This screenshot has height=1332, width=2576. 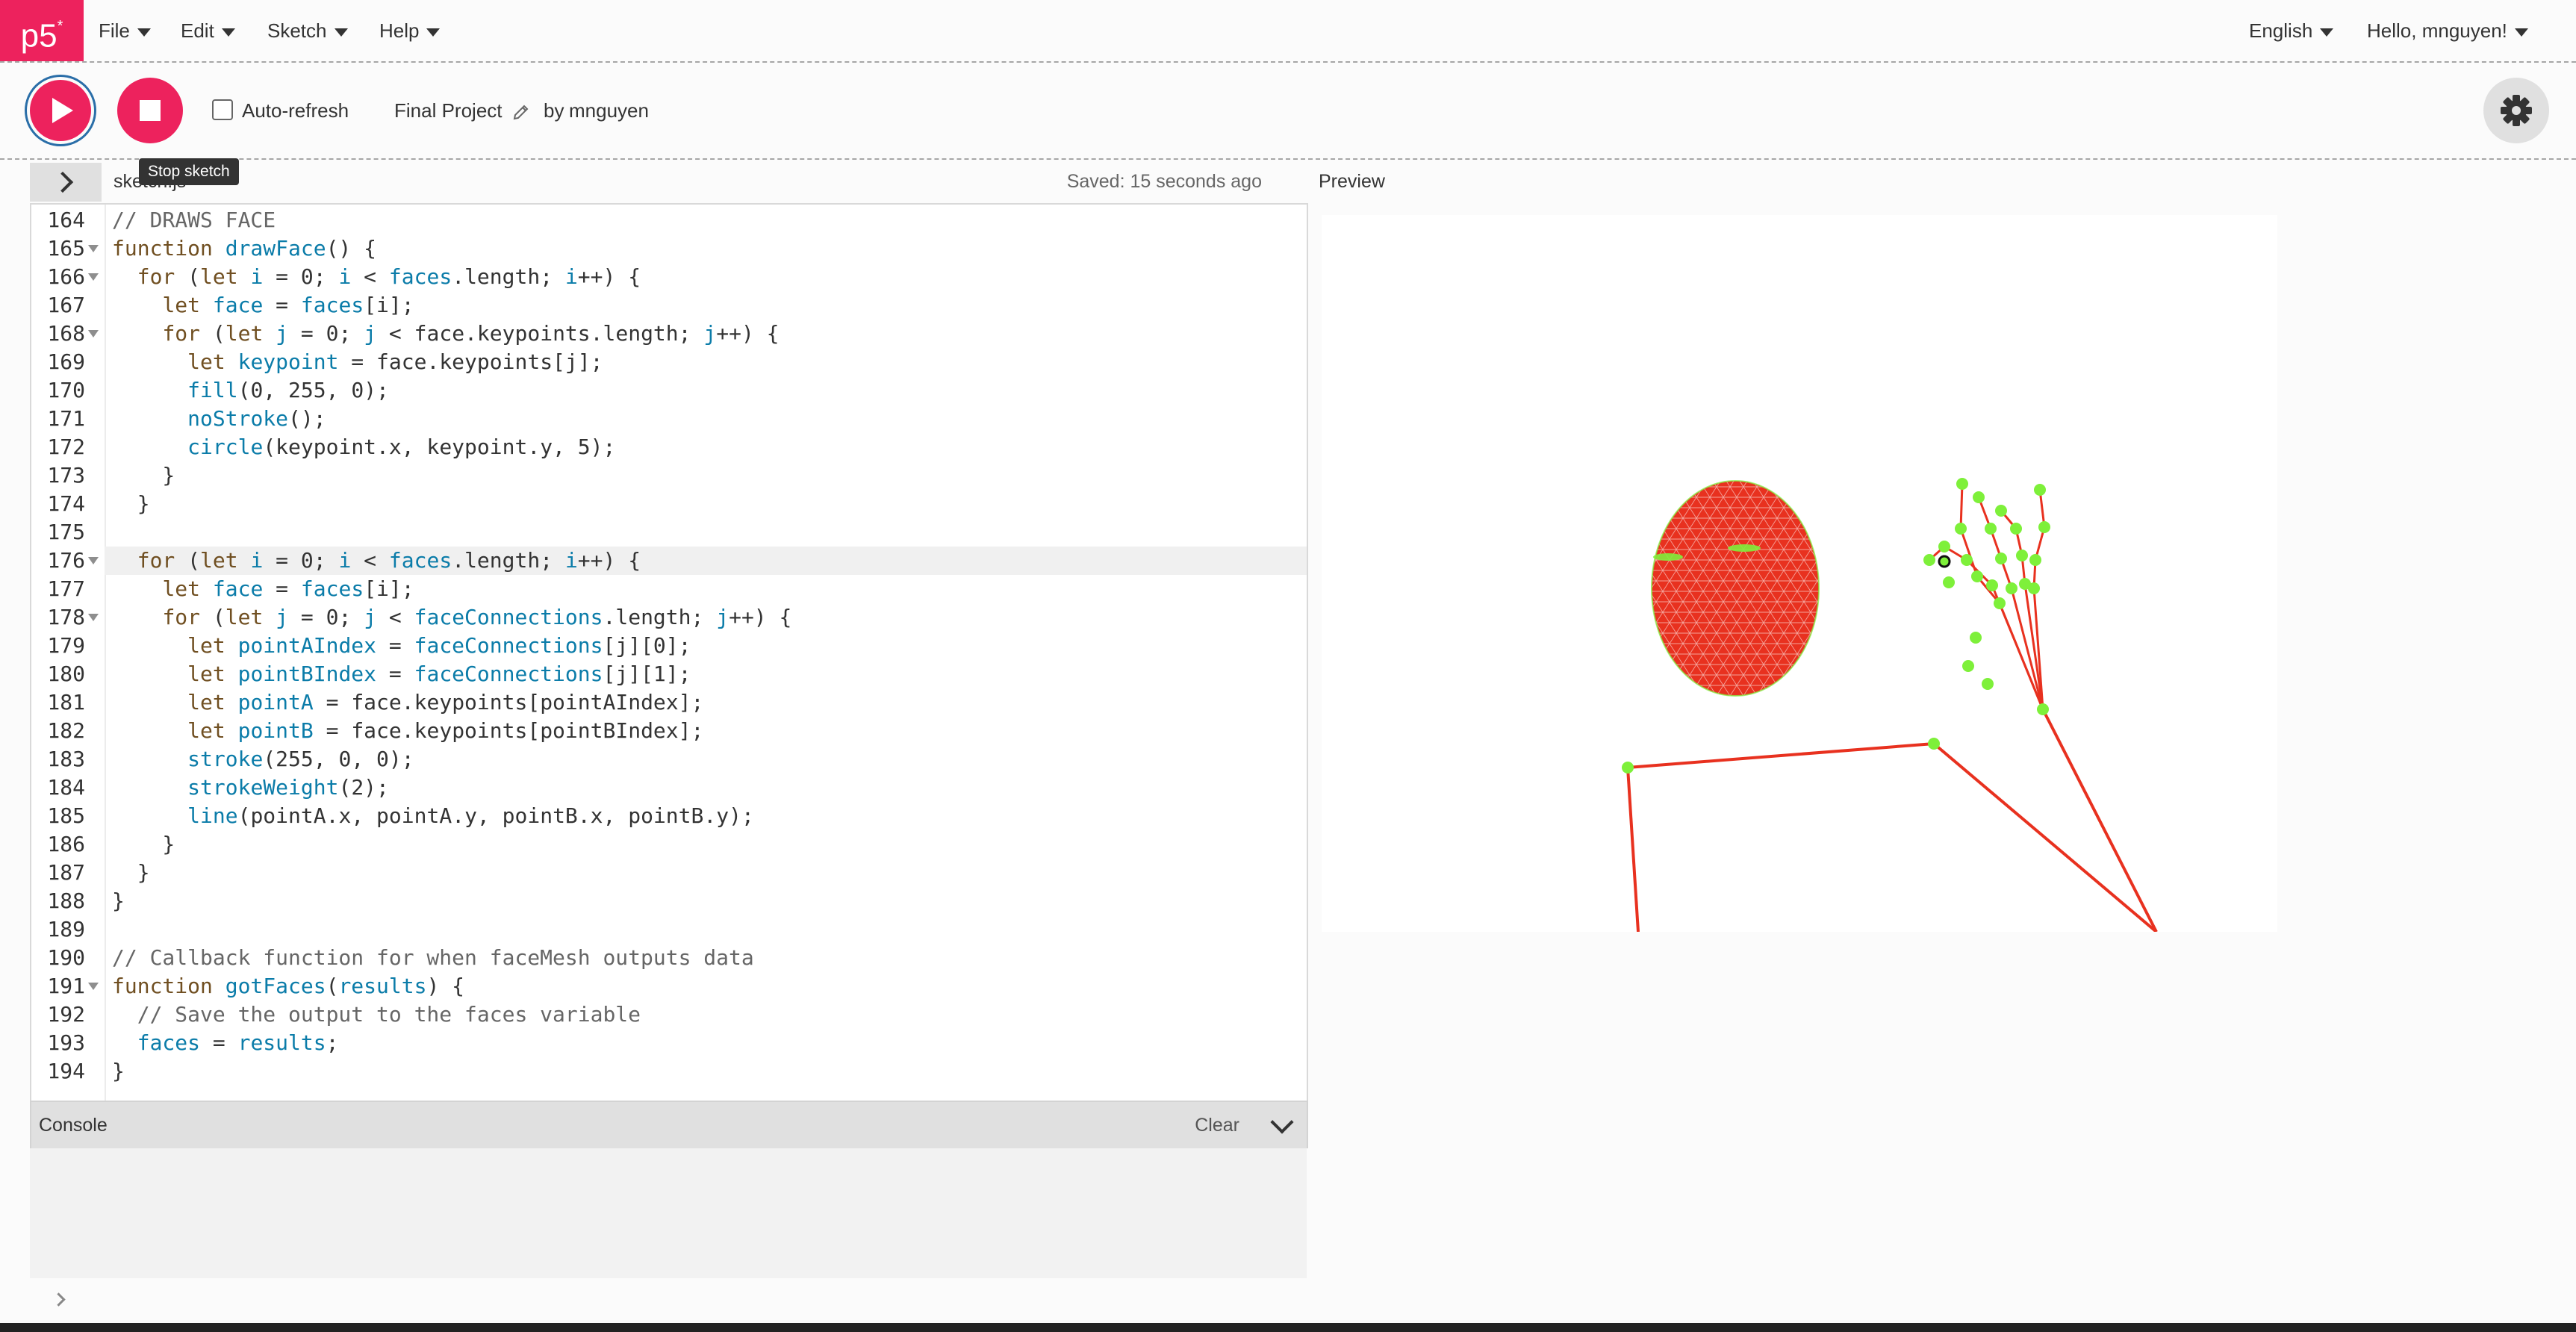 What do you see at coordinates (66, 1042) in the screenshot?
I see `line-number: 193` at bounding box center [66, 1042].